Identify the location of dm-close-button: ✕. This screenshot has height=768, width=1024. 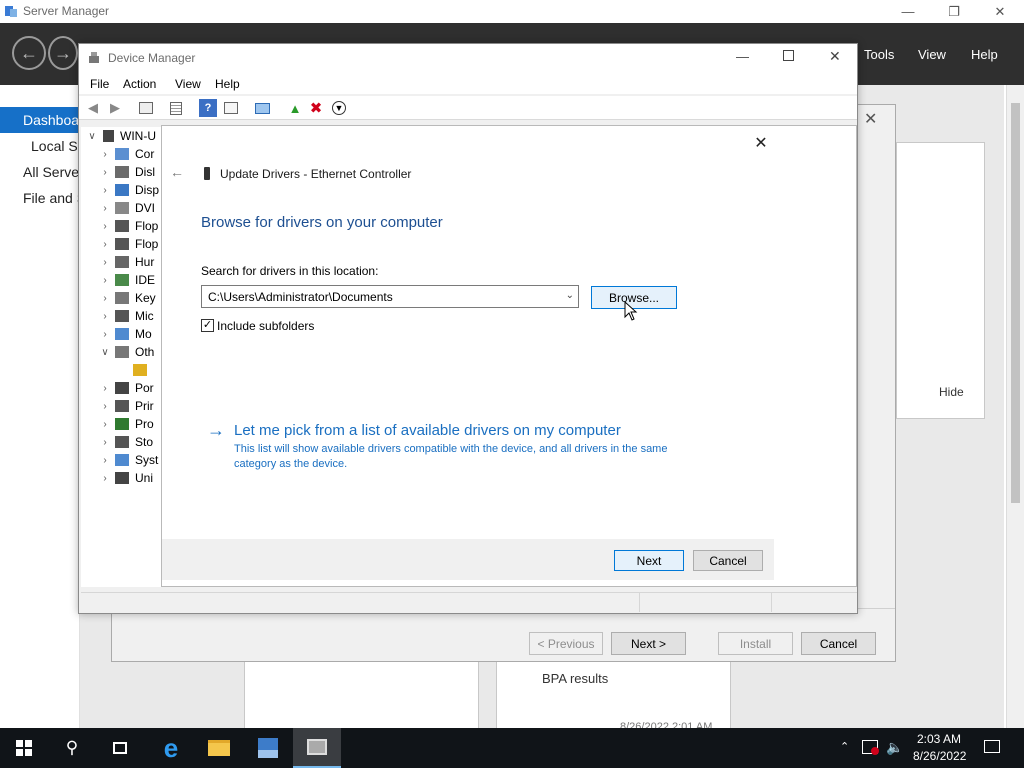
(835, 56).